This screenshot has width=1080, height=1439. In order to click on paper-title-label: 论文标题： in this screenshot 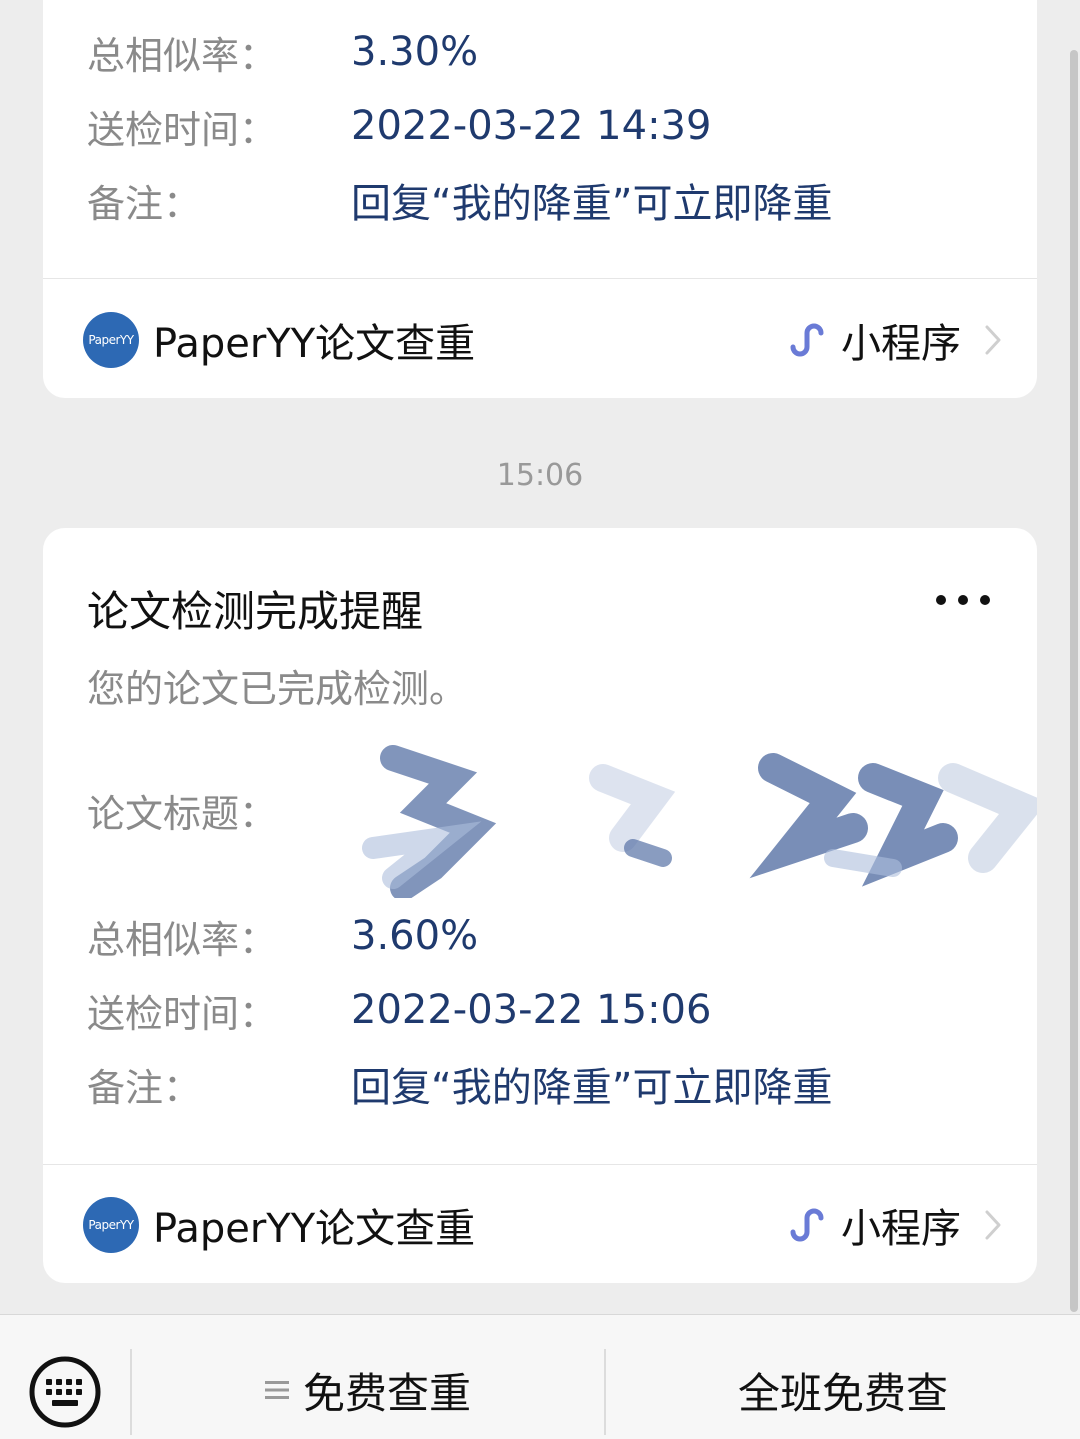, I will do `click(182, 813)`.